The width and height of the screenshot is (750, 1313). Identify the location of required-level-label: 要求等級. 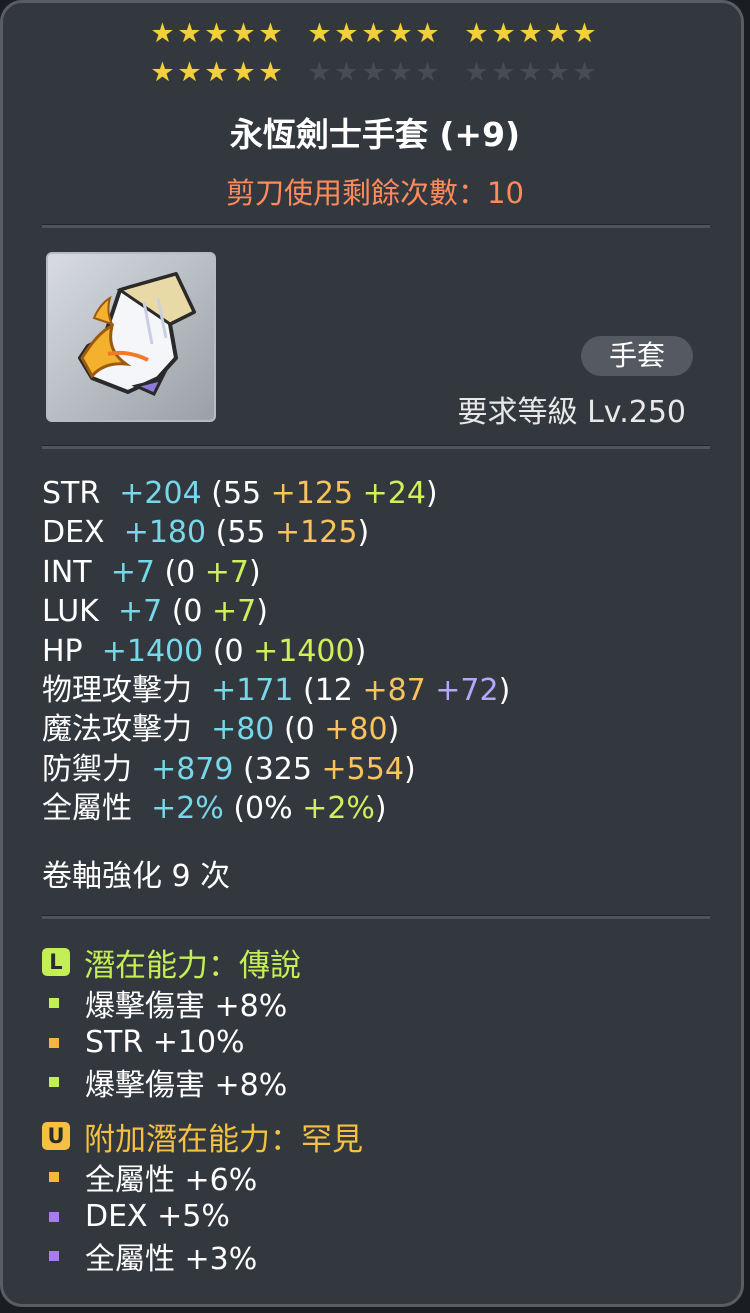
(517, 412).